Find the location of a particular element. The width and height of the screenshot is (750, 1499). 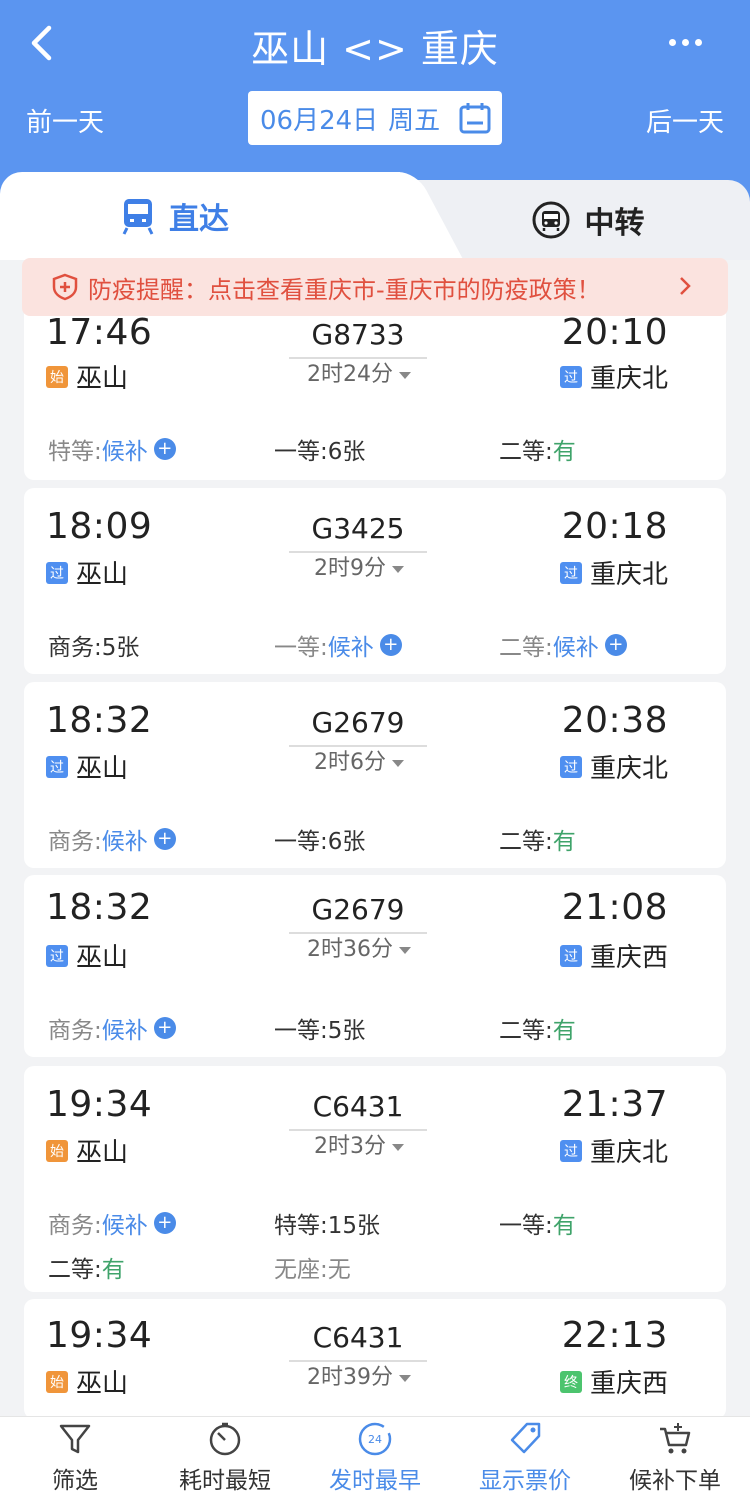

tab-bar: 中转 直达 is located at coordinates (375, 216).